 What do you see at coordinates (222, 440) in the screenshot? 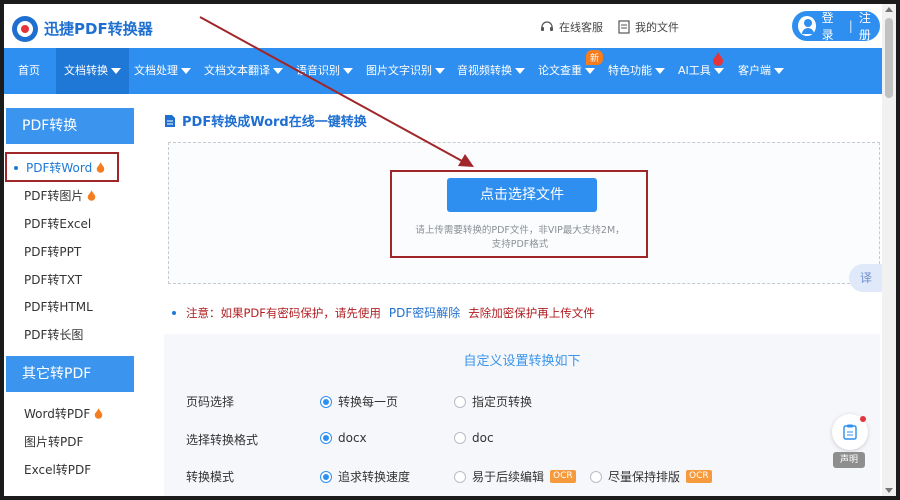
I see `format-selection-label: 选择转换格式` at bounding box center [222, 440].